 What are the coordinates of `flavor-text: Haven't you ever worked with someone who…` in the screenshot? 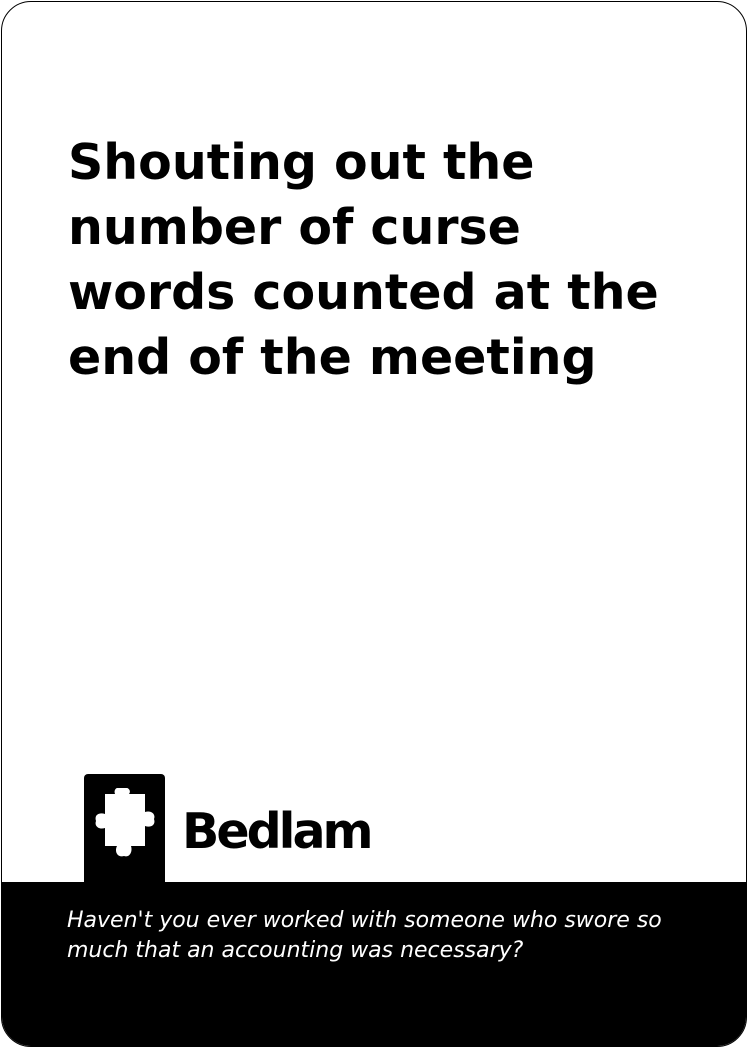 It's located at (364, 935).